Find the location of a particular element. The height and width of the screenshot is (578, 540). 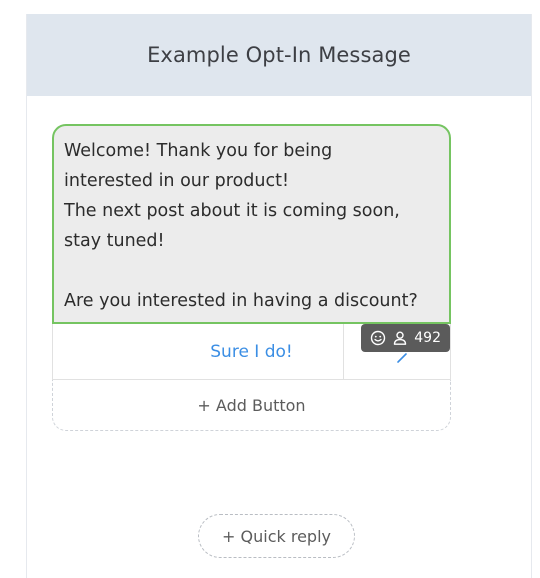

stats-badge: 492 is located at coordinates (405, 338).